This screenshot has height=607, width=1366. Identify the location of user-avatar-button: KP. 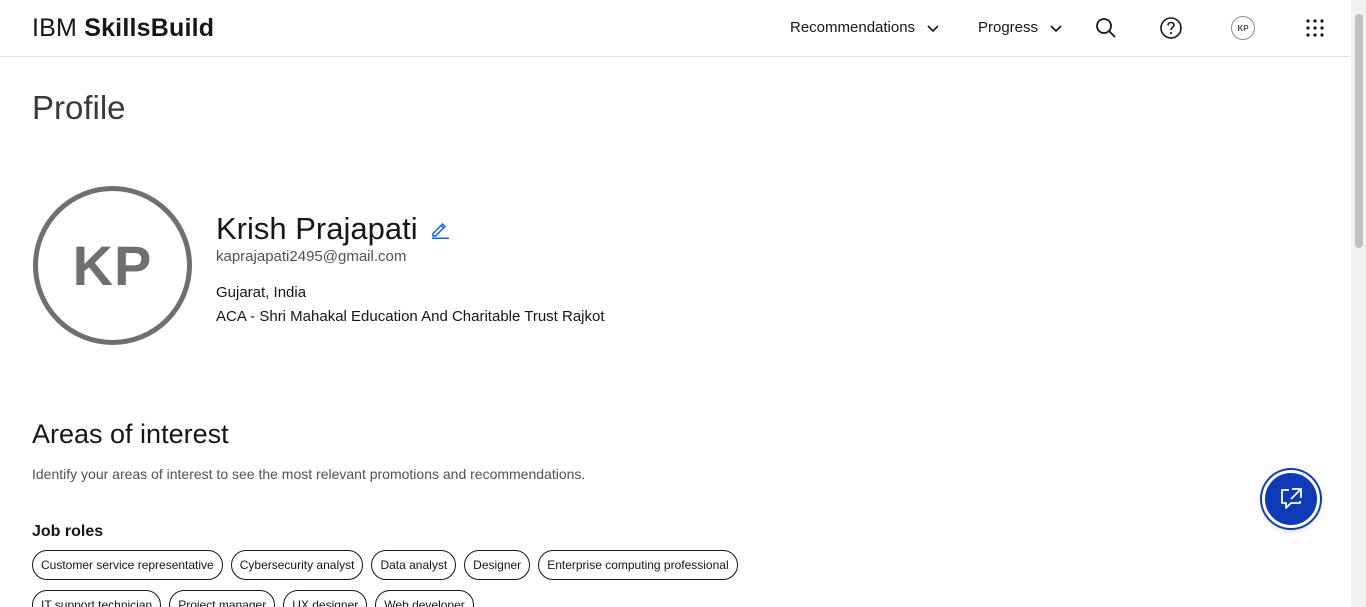
(1243, 28).